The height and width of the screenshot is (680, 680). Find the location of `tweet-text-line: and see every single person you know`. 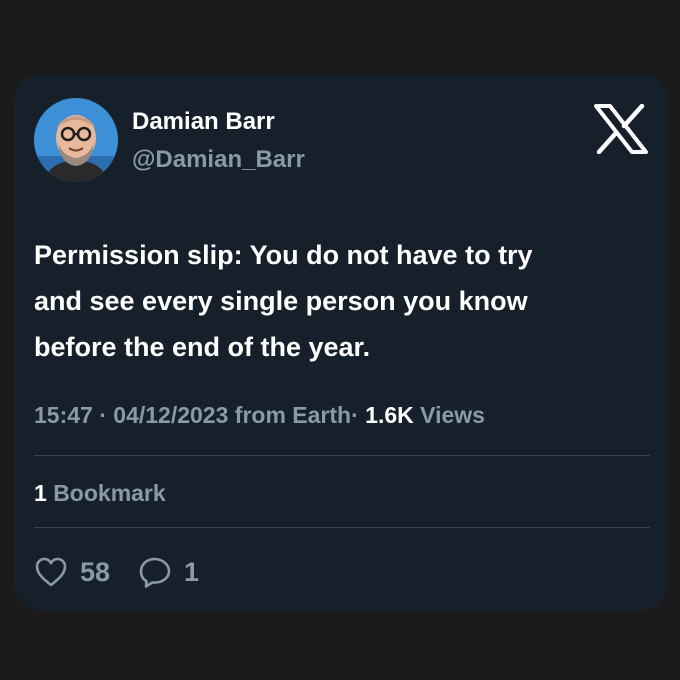

tweet-text-line: and see every single person you know is located at coordinates (281, 301).